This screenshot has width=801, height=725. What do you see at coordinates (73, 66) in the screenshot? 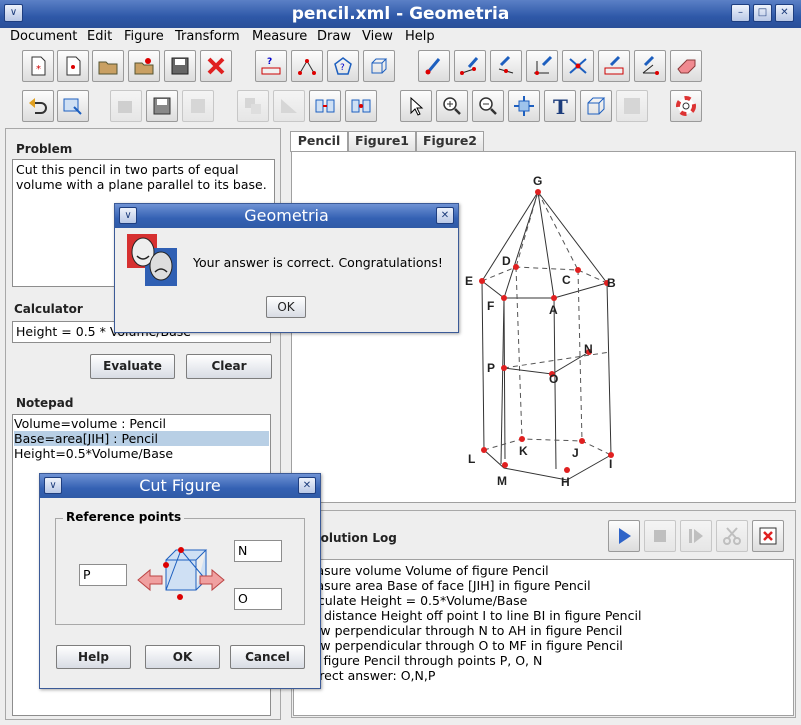
I see `new-figure-button` at bounding box center [73, 66].